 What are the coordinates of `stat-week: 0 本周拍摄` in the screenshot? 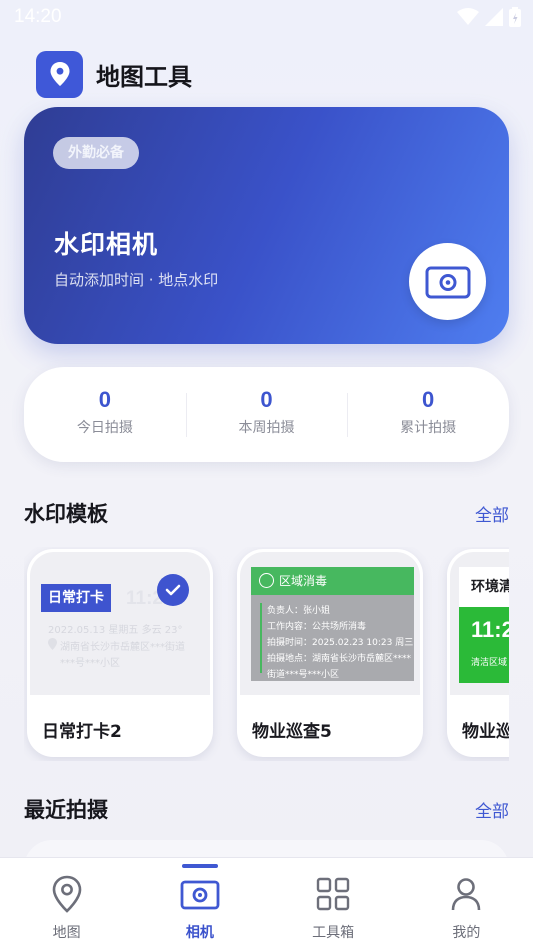 It's located at (266, 414).